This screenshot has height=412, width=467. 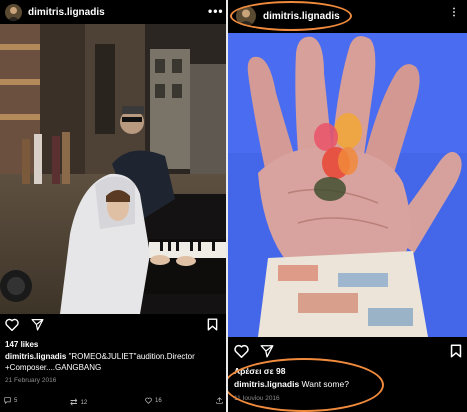 I want to click on left-post-actions, so click(x=24, y=327).